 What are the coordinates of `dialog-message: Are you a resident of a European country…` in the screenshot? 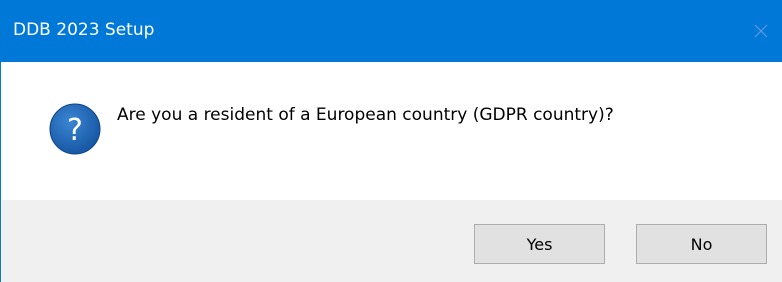 It's located at (365, 115).